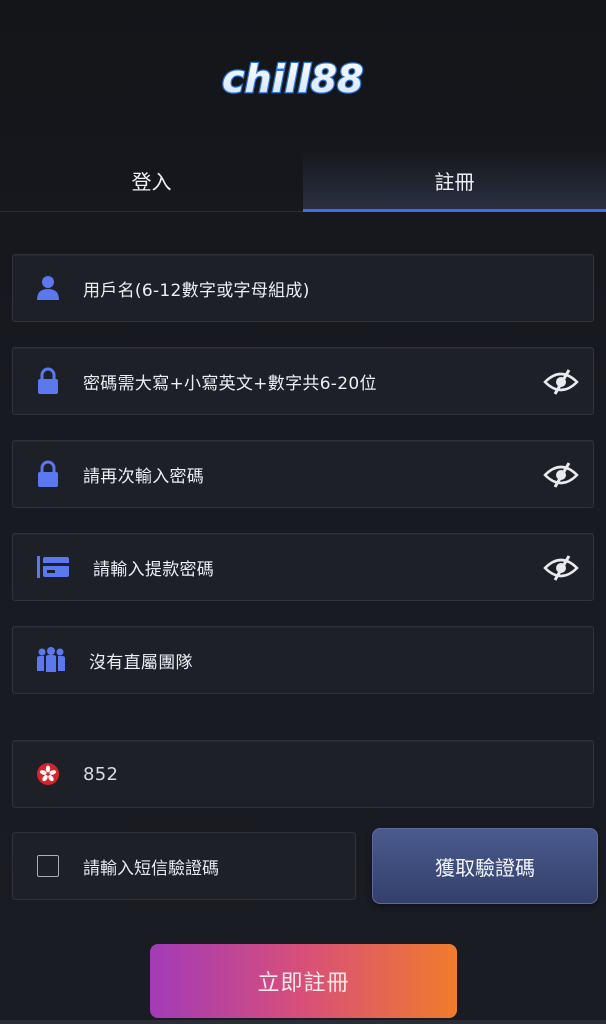 The image size is (606, 1024). What do you see at coordinates (48, 774) in the screenshot?
I see `hk-flag-icon` at bounding box center [48, 774].